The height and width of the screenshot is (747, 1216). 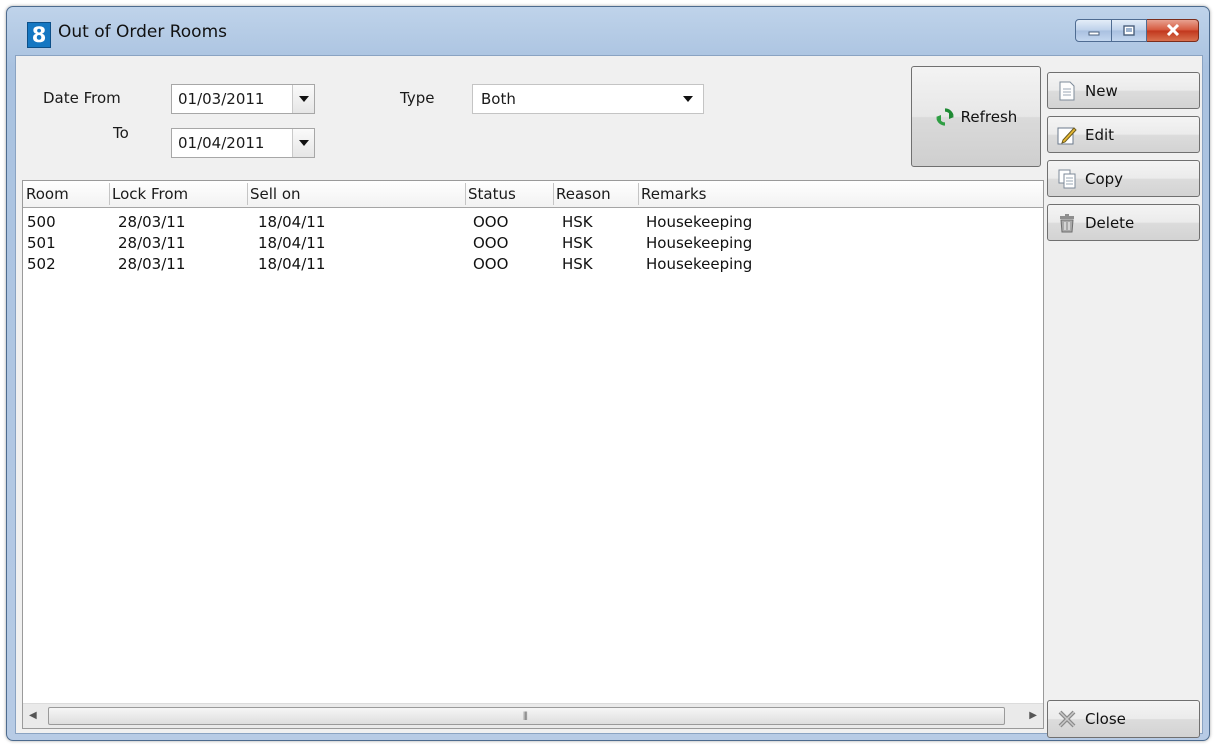 I want to click on window-controls, so click(x=1137, y=30).